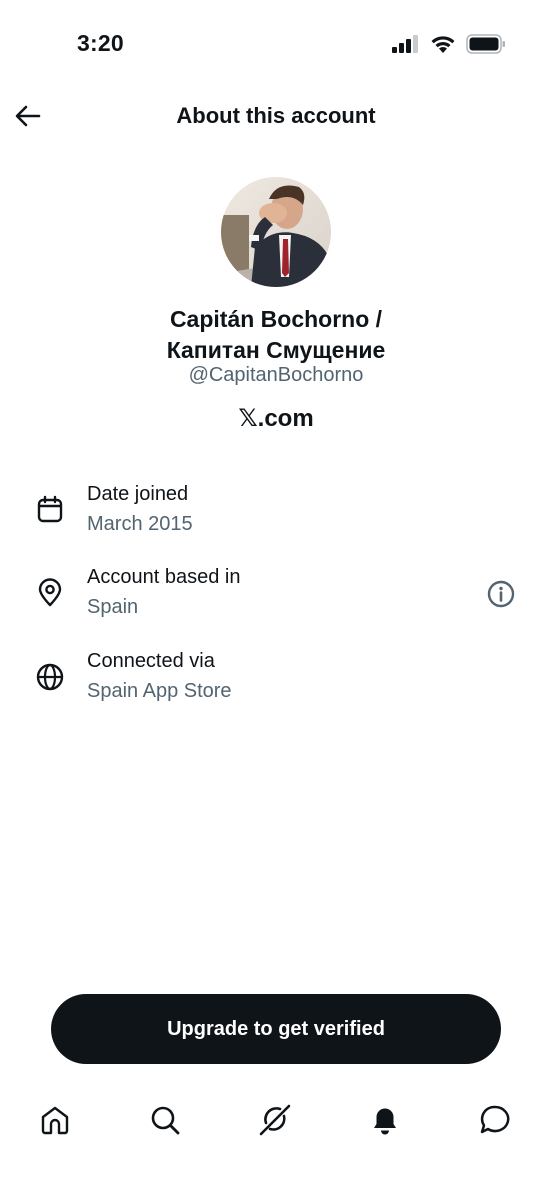 The width and height of the screenshot is (552, 1200). I want to click on display-name-line1: Capitán Bochorno /, so click(276, 319).